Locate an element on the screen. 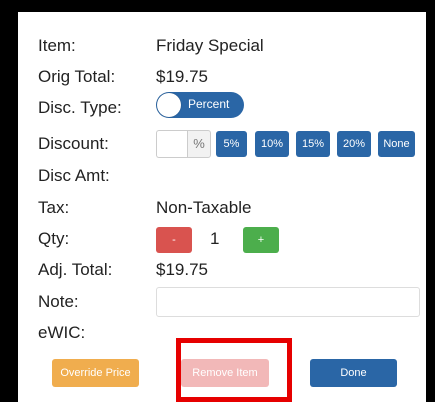 The image size is (435, 402). disc-amt-label: Disc Amt: is located at coordinates (74, 175).